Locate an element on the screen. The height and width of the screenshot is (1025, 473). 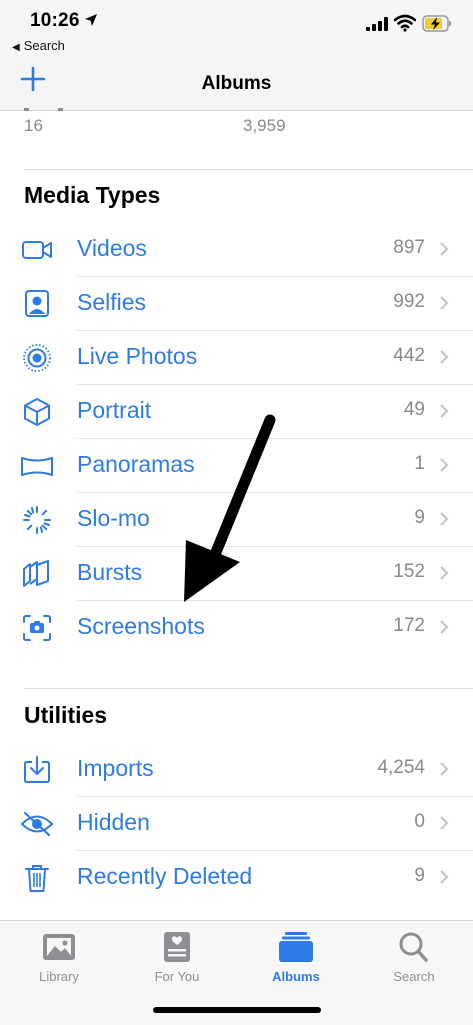
row-label: Live Photos is located at coordinates (137, 356).